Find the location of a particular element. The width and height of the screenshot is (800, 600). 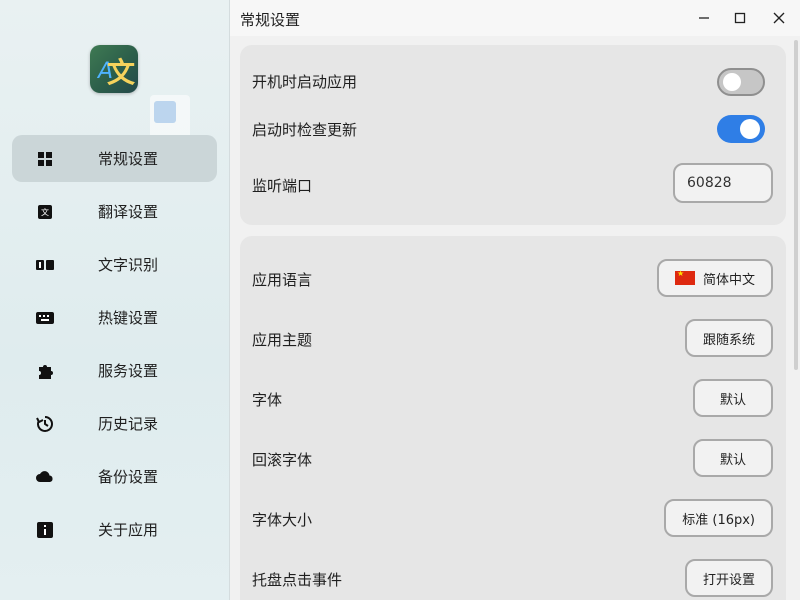

font-value: 默认 is located at coordinates (732, 400).